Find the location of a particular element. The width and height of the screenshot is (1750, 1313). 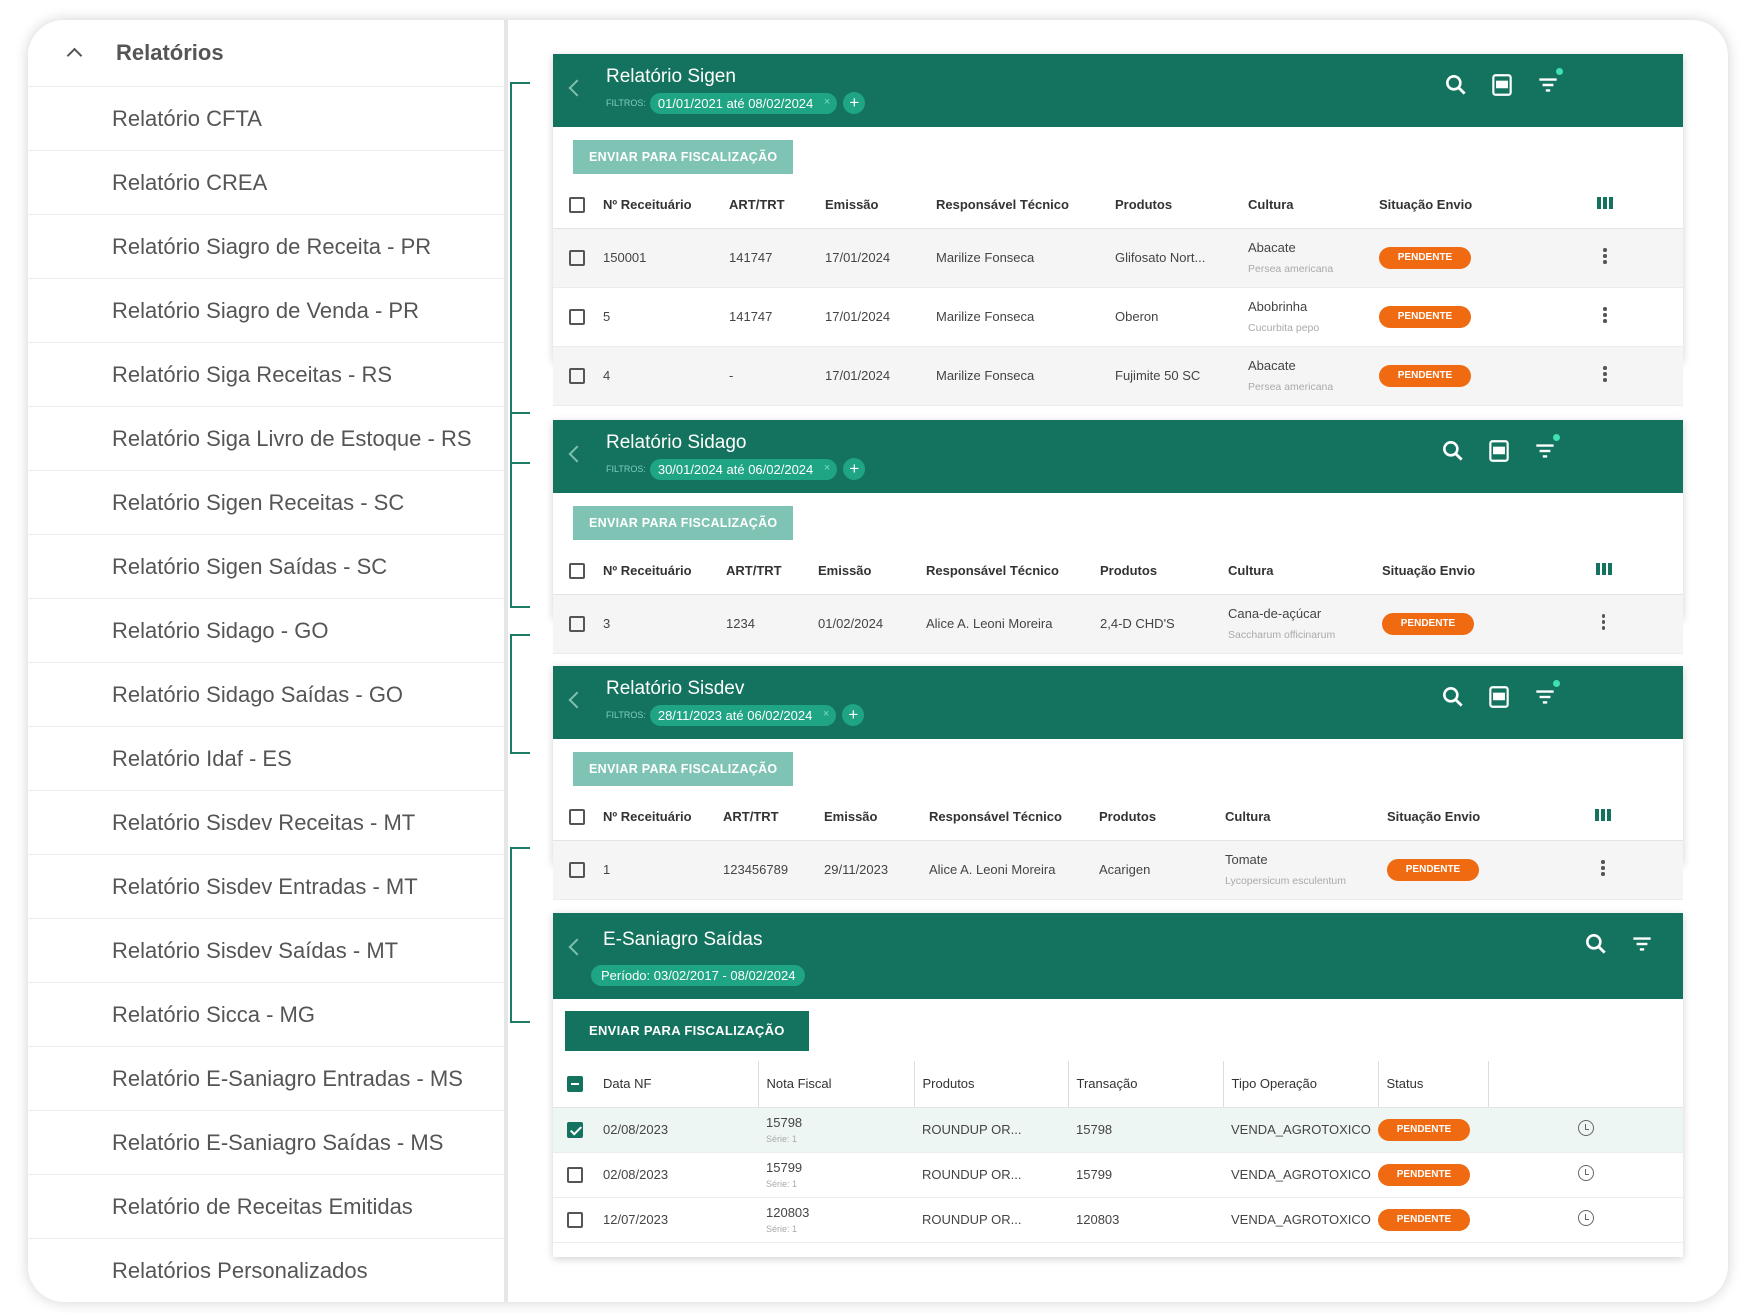

sidebar-item: Relatório Idaf - ES is located at coordinates (266, 759).